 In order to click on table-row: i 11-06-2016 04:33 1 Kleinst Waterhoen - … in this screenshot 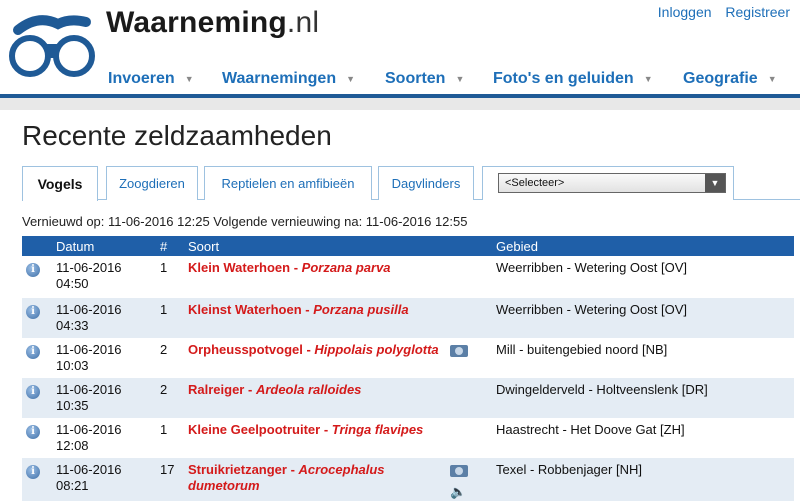, I will do `click(408, 318)`.